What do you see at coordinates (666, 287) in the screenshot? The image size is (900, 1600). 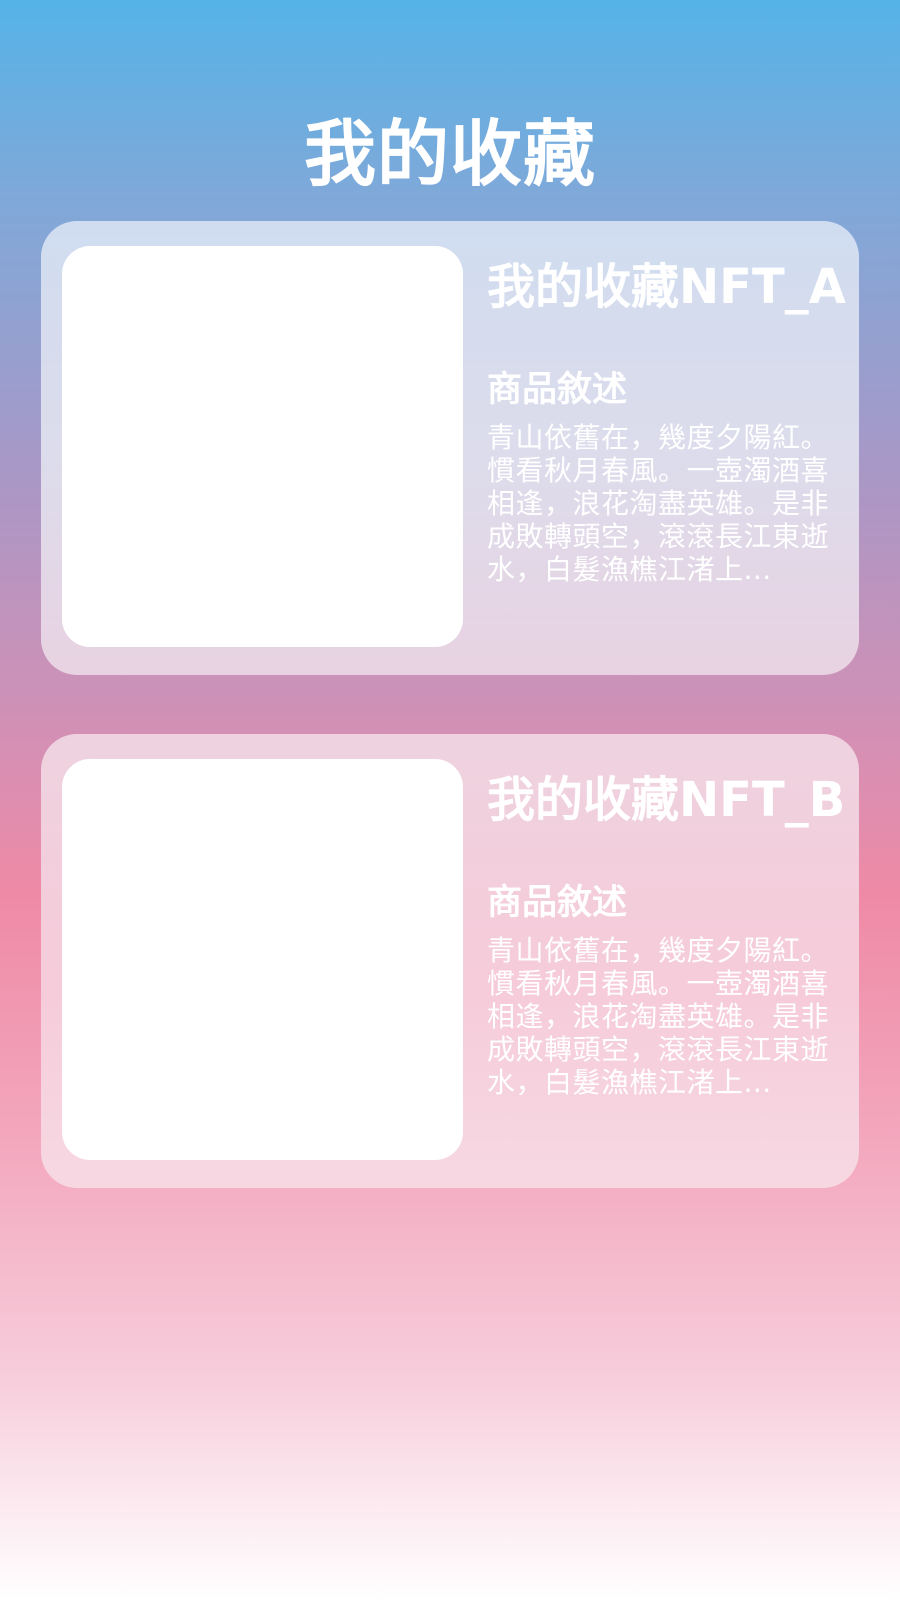 I see `nft-title: 我的收藏NFT_A` at bounding box center [666, 287].